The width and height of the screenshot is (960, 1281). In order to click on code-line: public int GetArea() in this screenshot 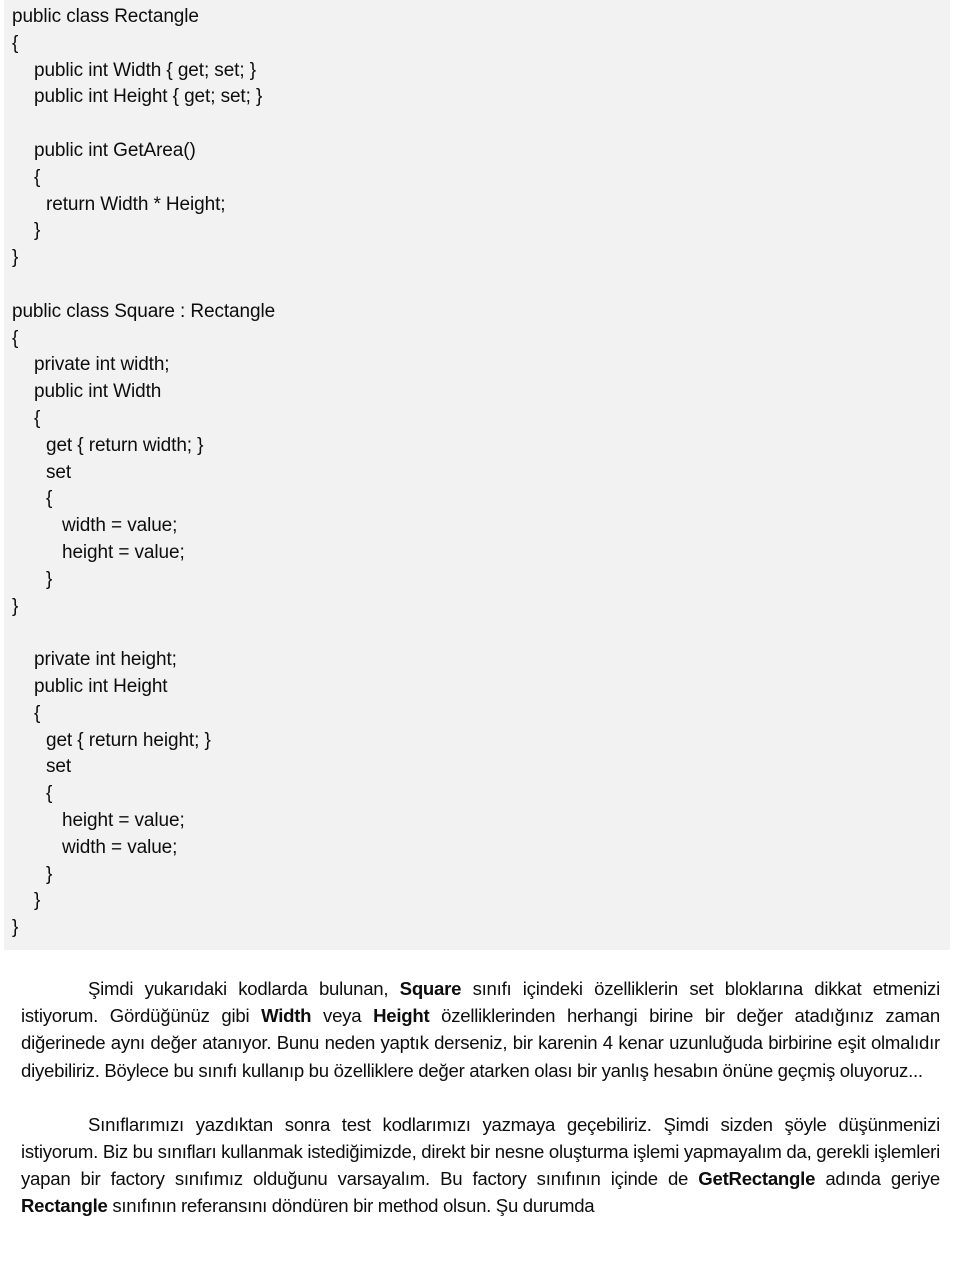, I will do `click(115, 150)`.